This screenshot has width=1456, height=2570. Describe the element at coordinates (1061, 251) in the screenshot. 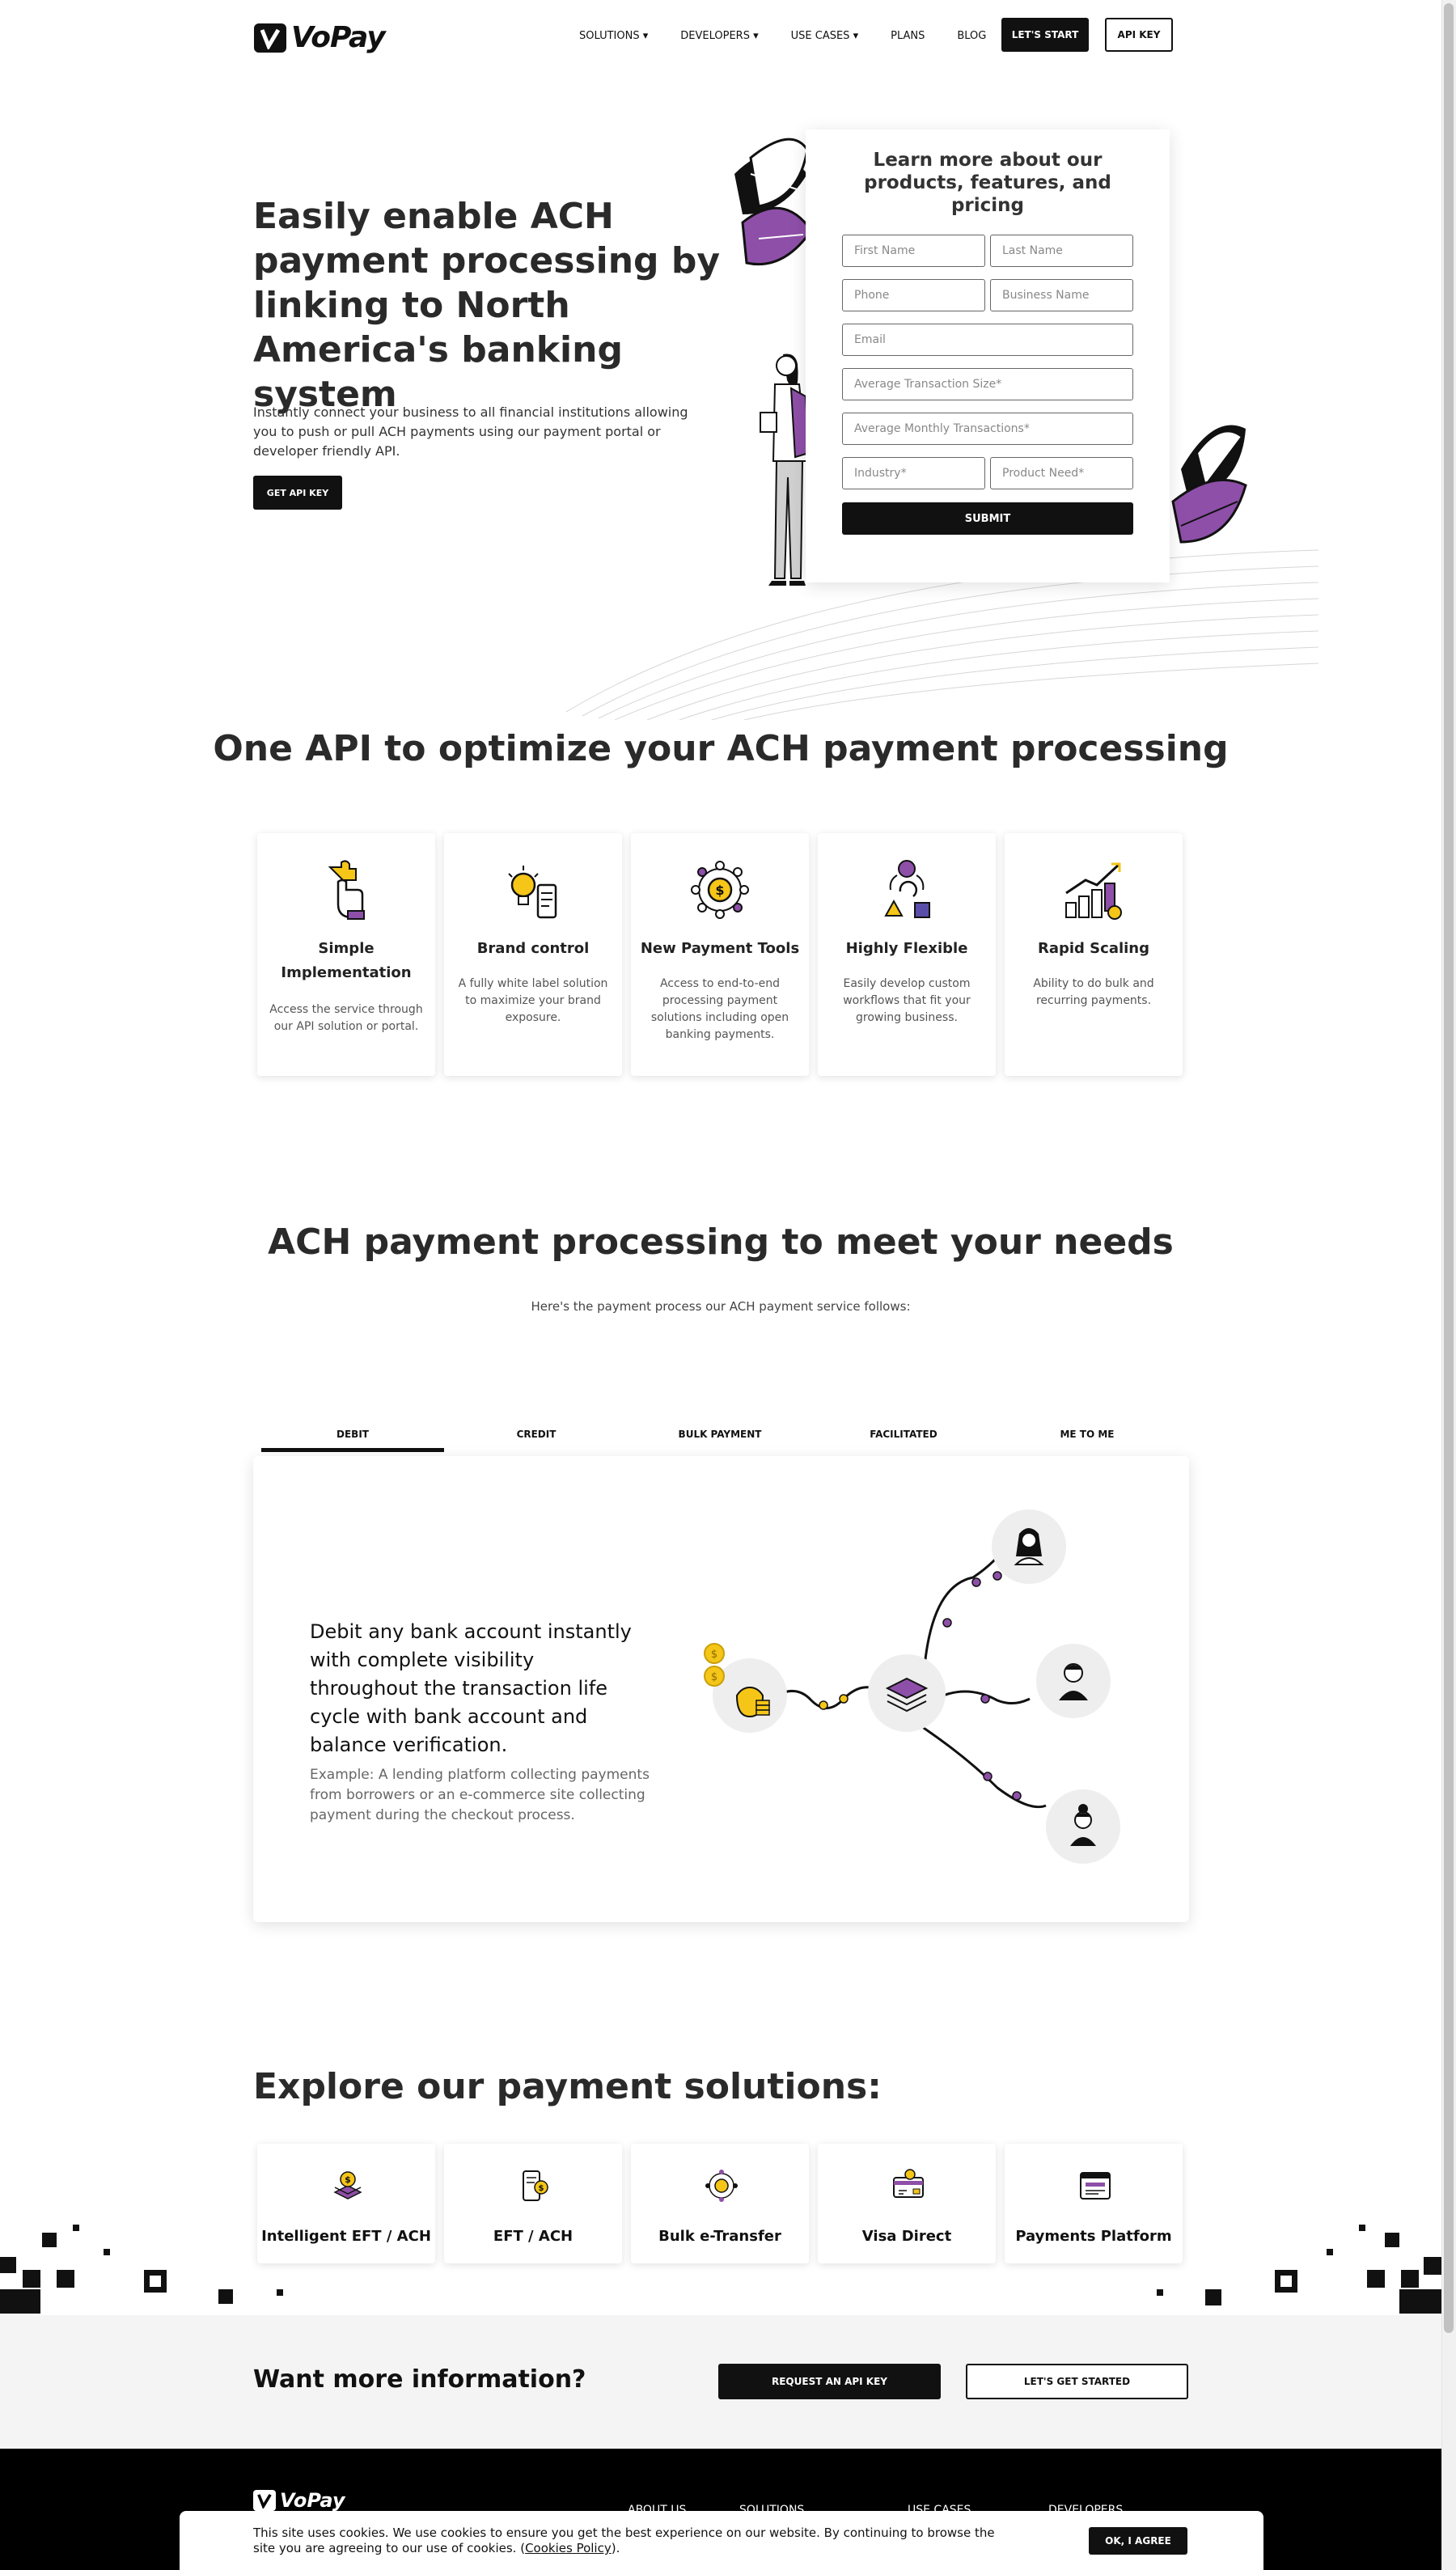

I see `last-name-field: Last Name` at that location.